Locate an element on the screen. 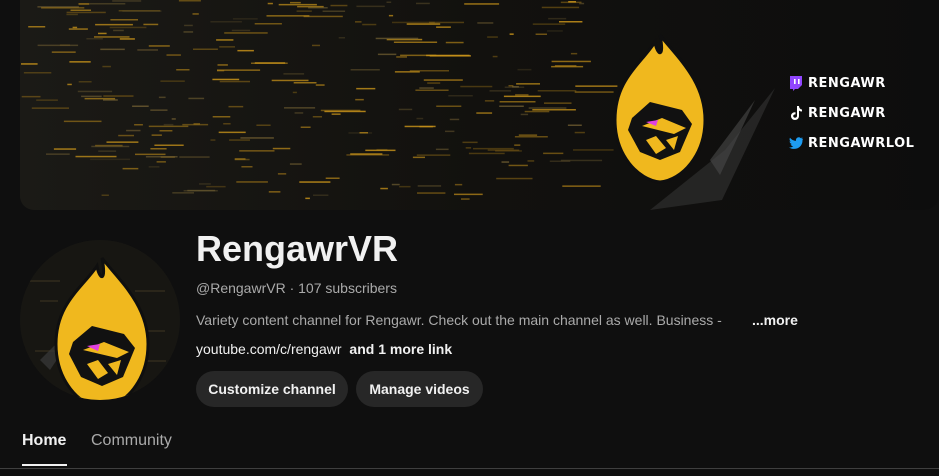 This screenshot has width=939, height=476. banner-social-list: RENGAWR RENGAWR RENGAWRLOL is located at coordinates (863, 113).